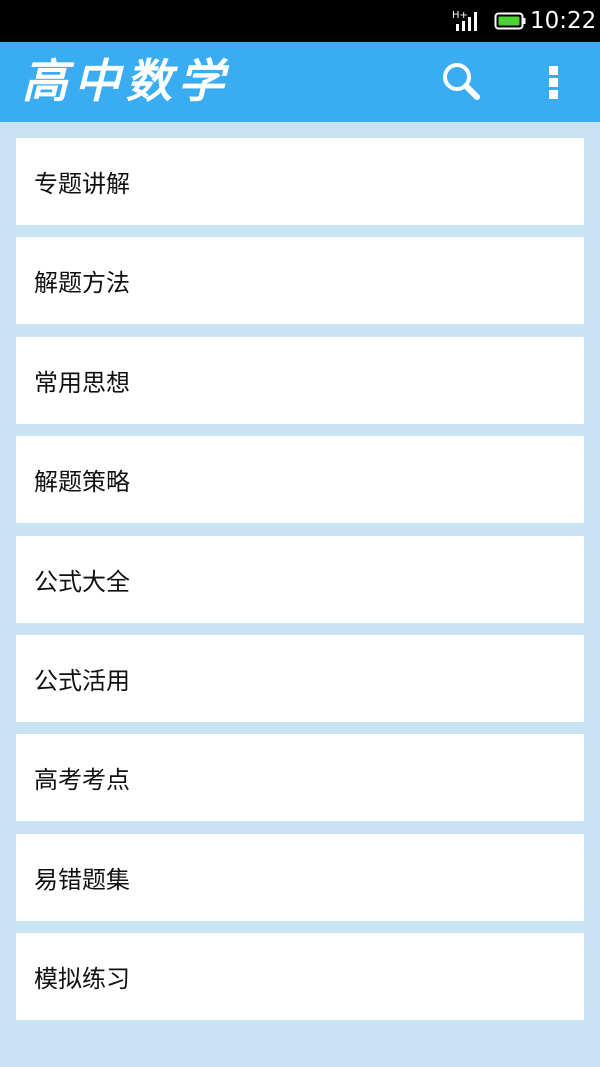  I want to click on network-type-label: H+, so click(460, 15).